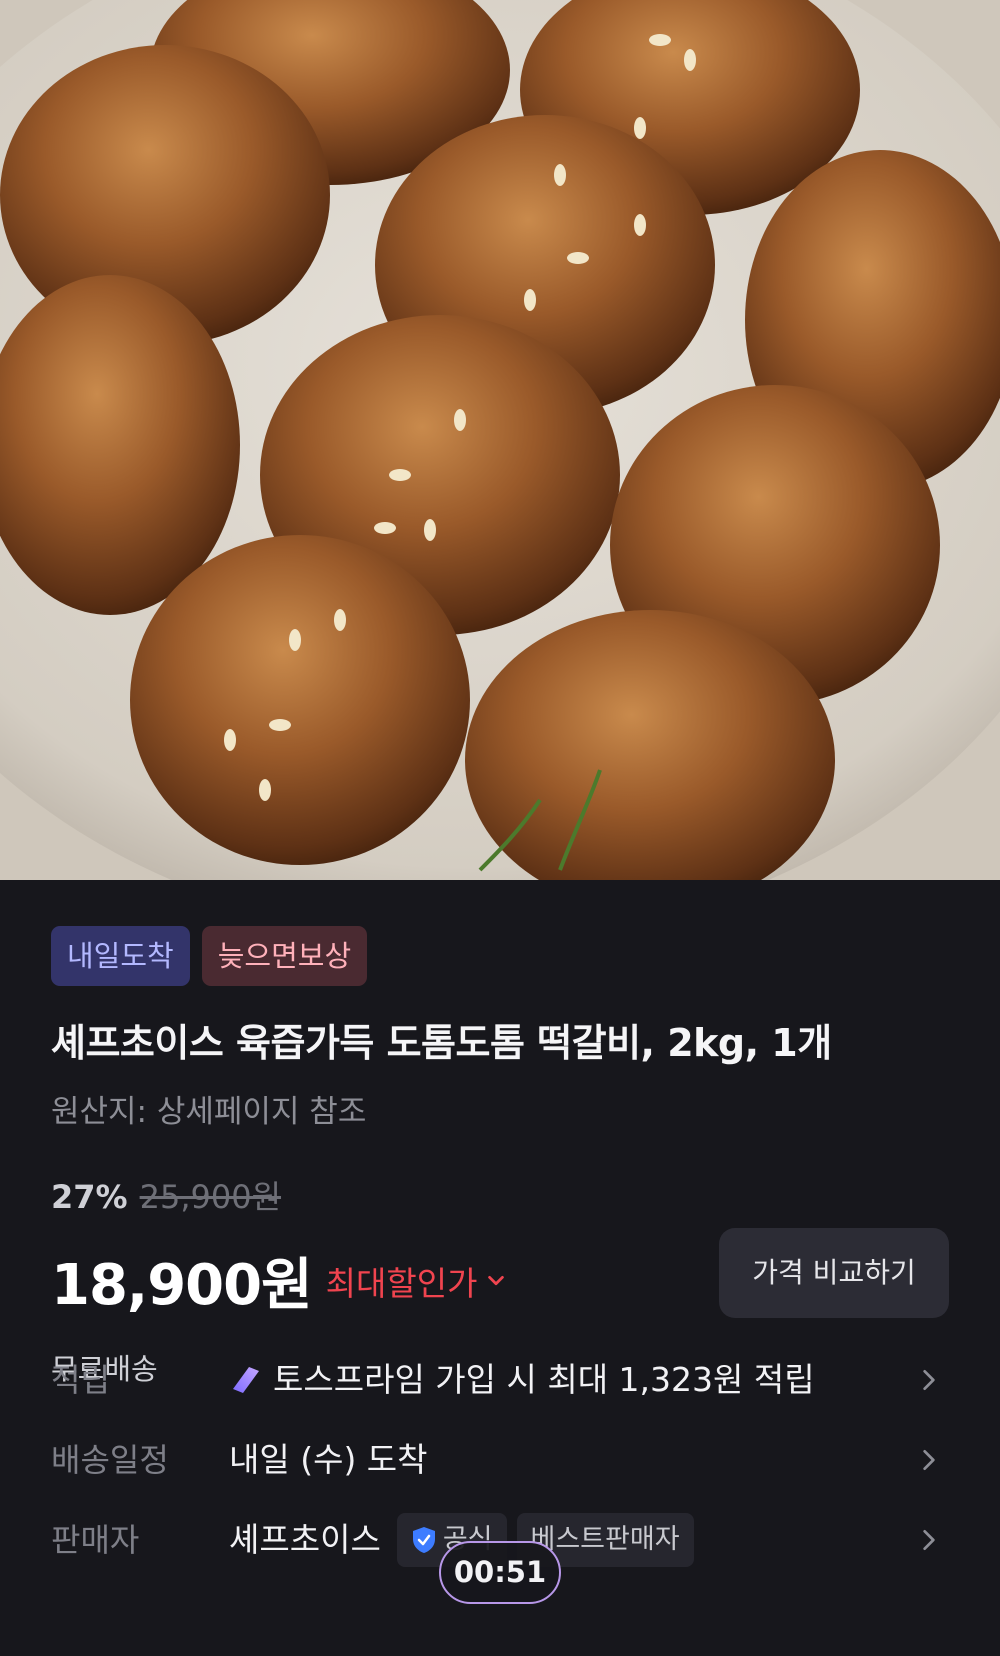 This screenshot has height=1656, width=1000. What do you see at coordinates (80, 1380) in the screenshot?
I see `points-label: 적립` at bounding box center [80, 1380].